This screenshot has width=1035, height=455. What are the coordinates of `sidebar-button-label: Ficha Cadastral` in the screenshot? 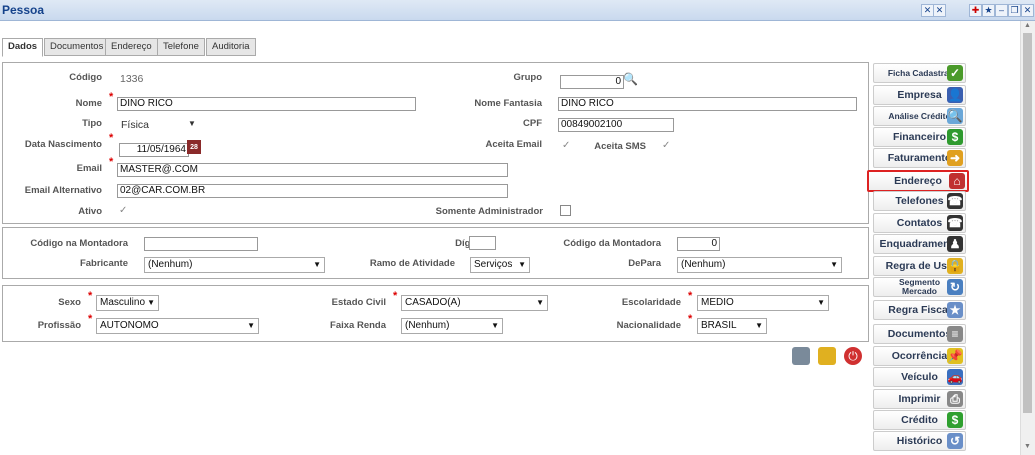 It's located at (919, 73).